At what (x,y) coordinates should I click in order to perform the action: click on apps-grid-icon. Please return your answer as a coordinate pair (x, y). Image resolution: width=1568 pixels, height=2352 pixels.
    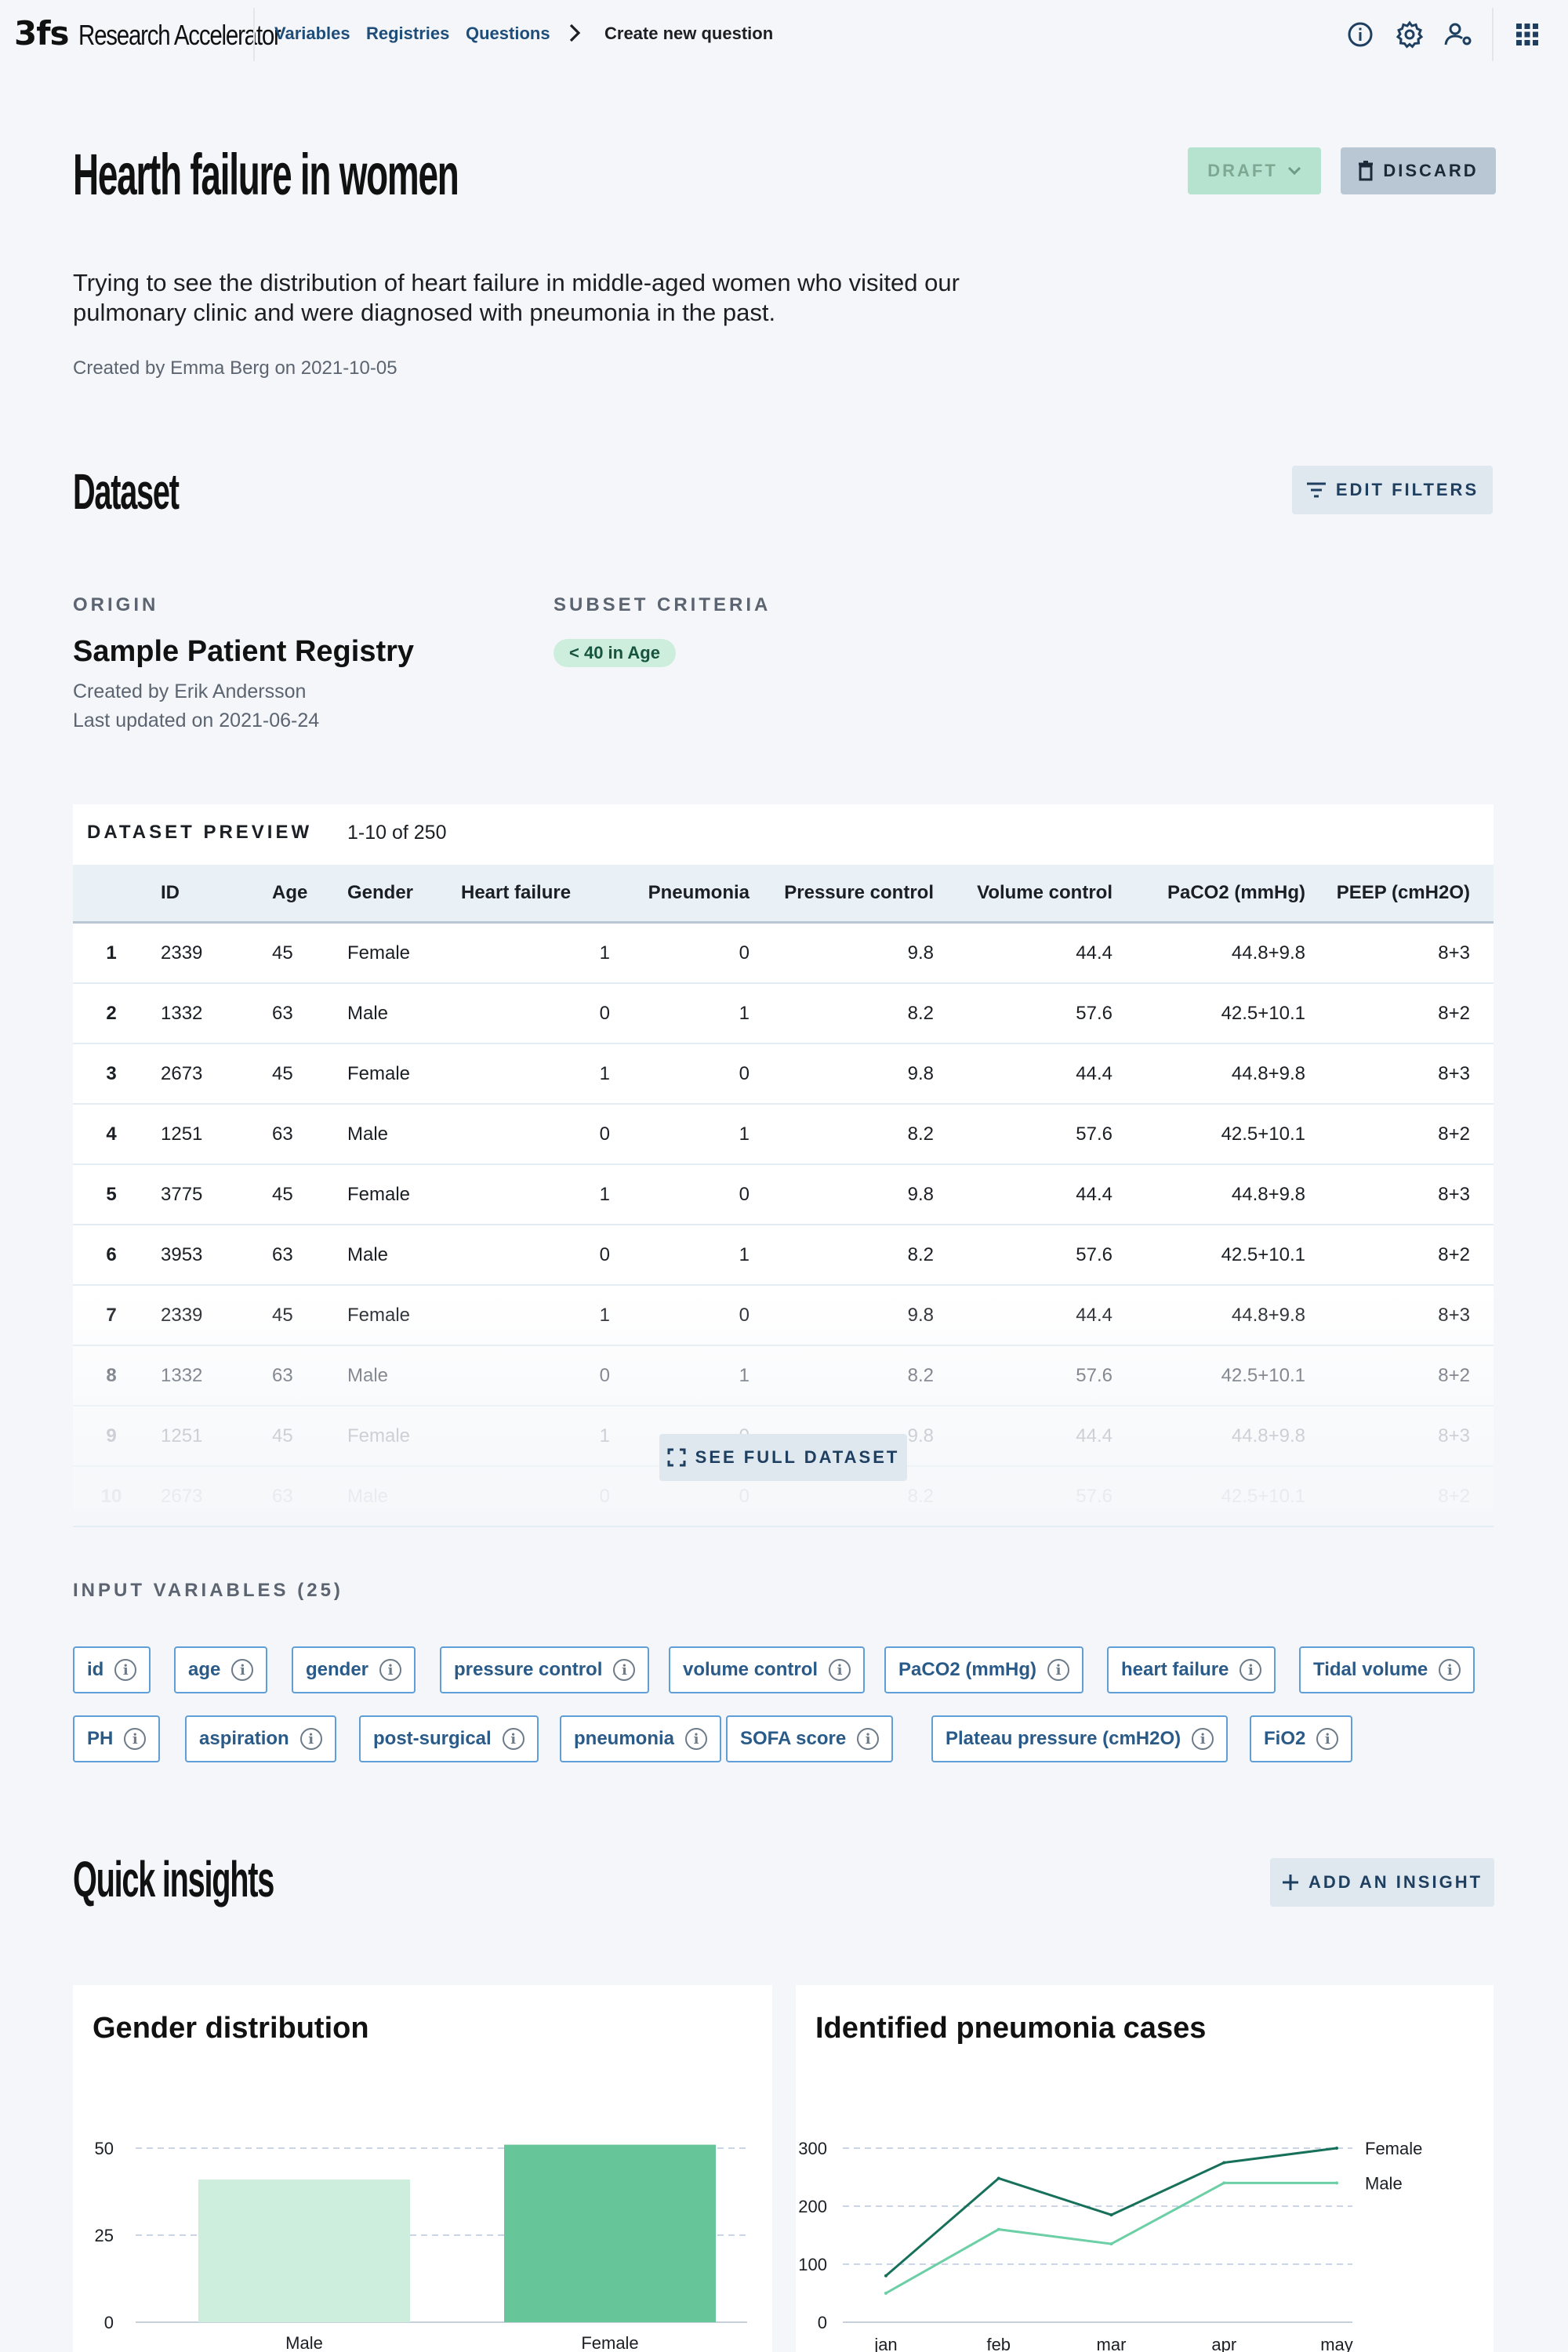
    Looking at the image, I should click on (1527, 34).